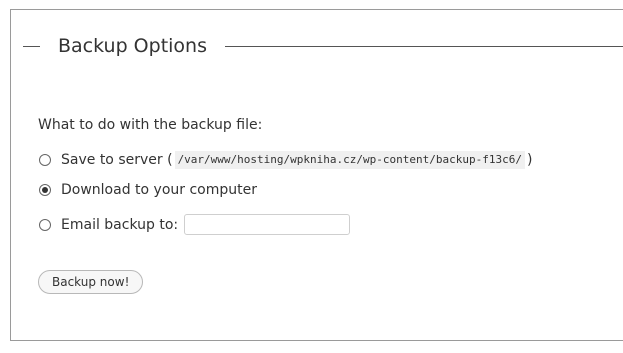 Image resolution: width=623 pixels, height=353 pixels. What do you see at coordinates (45, 160) in the screenshot?
I see `save-to-server-radio` at bounding box center [45, 160].